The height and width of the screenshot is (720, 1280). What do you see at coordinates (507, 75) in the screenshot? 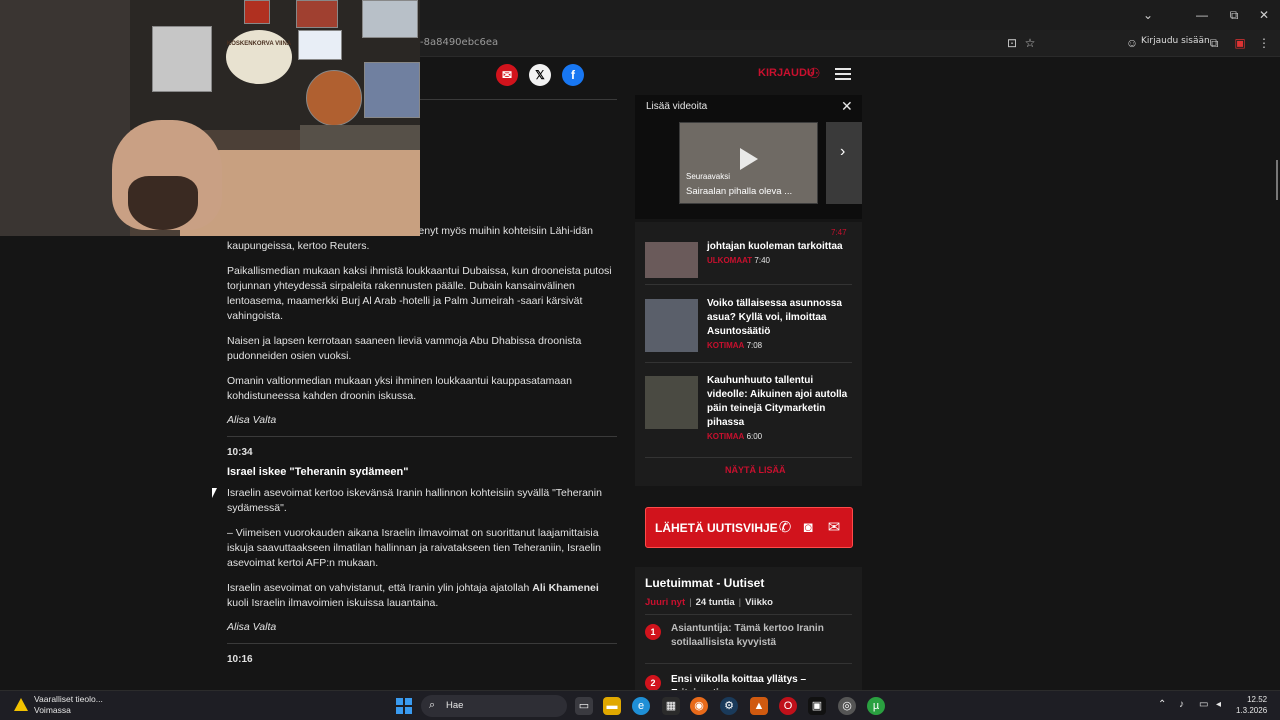
I see `share-email-icon: ✉` at bounding box center [507, 75].